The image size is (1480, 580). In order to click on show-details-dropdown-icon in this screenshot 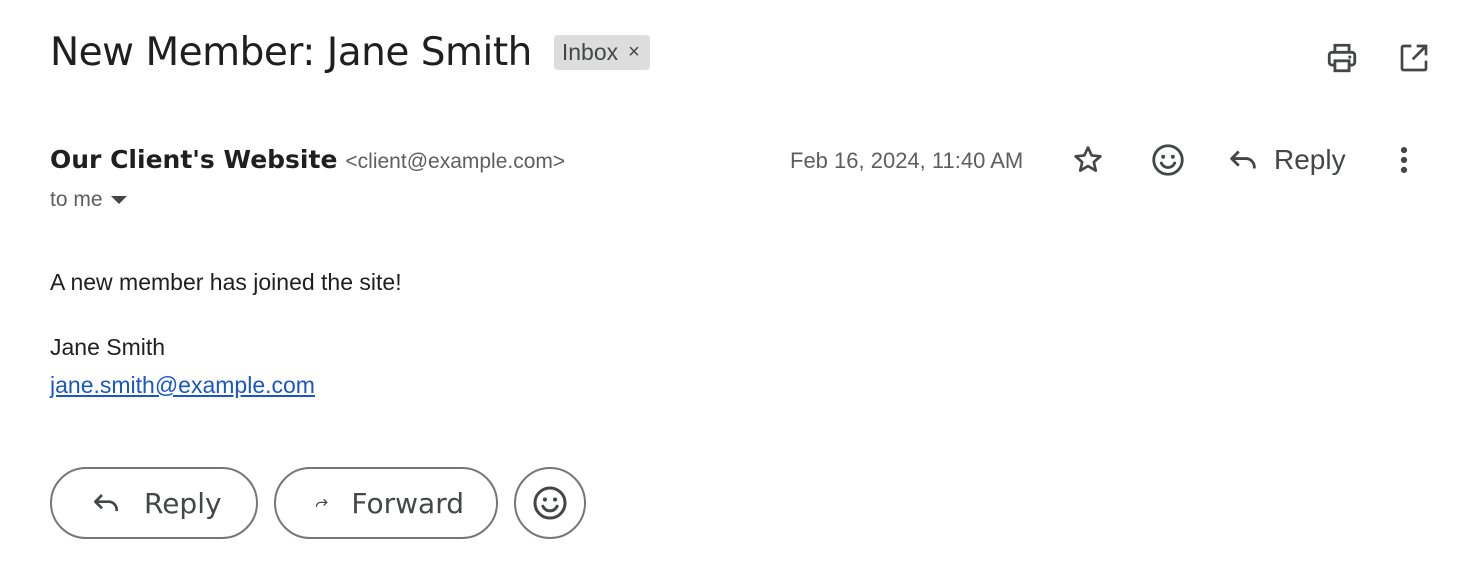, I will do `click(118, 200)`.